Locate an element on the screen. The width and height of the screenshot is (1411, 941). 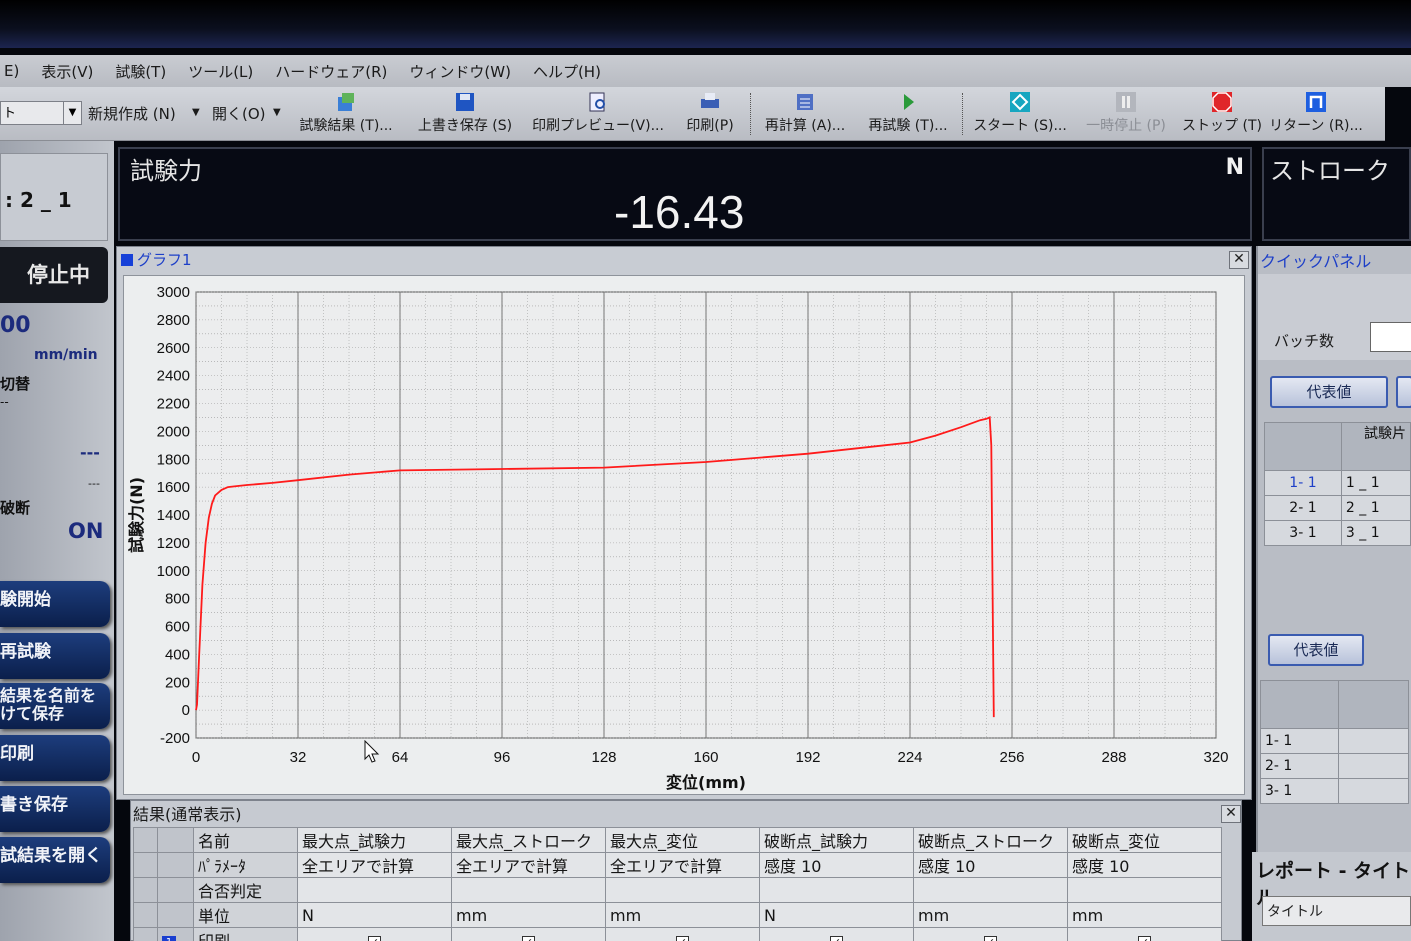
list-item: 3- 13 _ 1 is located at coordinates (1337, 533).